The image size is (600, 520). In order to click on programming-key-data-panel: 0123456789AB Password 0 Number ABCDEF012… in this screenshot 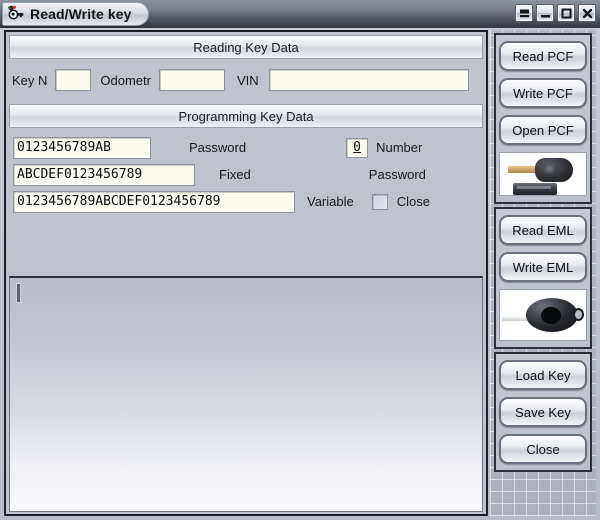, I will do `click(246, 173)`.